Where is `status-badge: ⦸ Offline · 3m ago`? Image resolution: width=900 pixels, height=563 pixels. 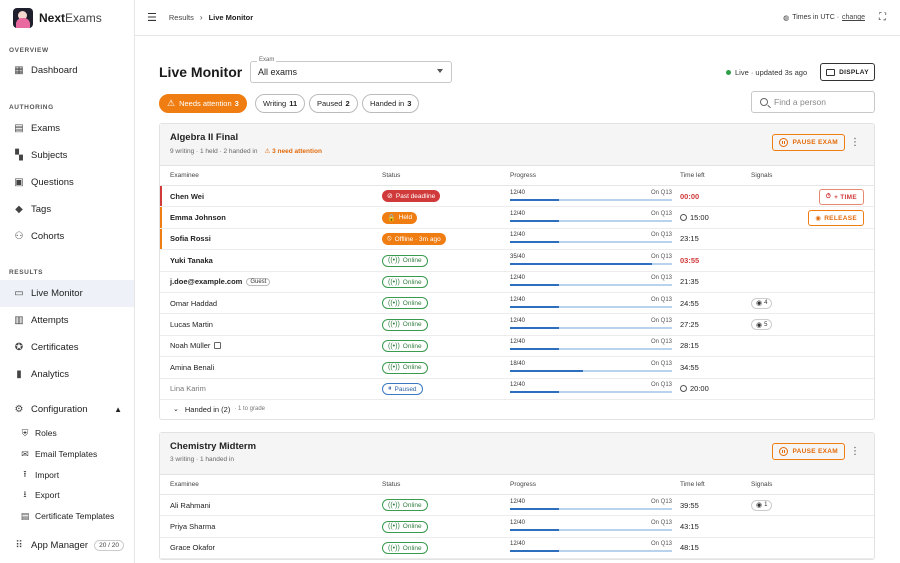 status-badge: ⦸ Offline · 3m ago is located at coordinates (414, 239).